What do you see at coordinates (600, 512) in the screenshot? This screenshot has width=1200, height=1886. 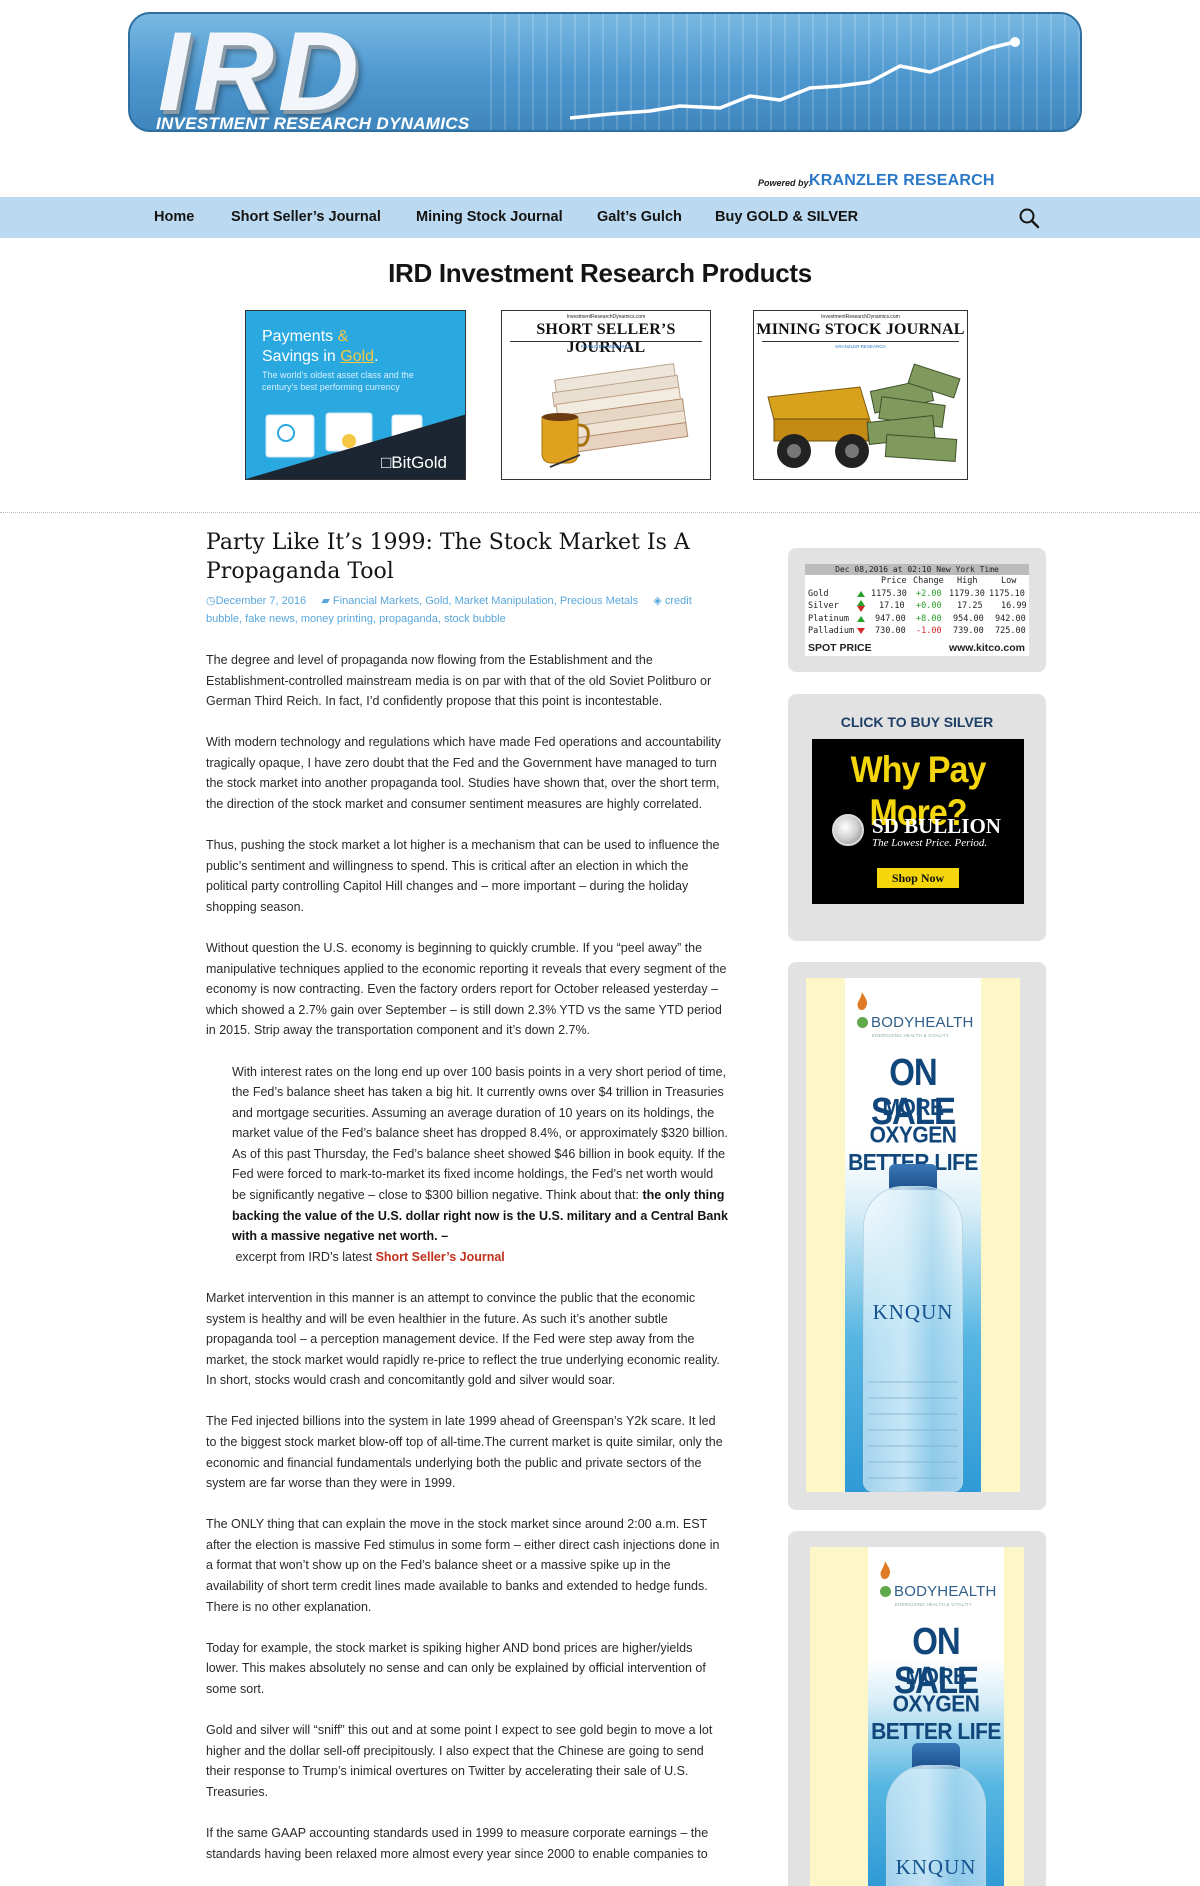 I see `section-divider` at bounding box center [600, 512].